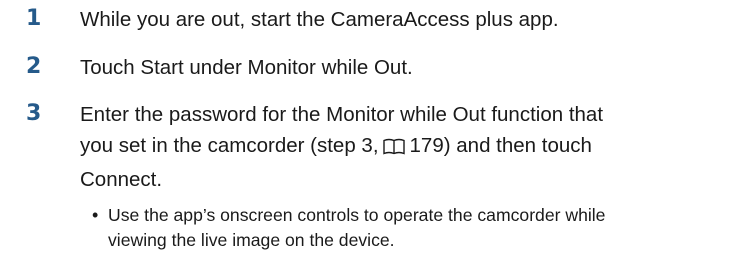  I want to click on step-number: 3, so click(34, 113).